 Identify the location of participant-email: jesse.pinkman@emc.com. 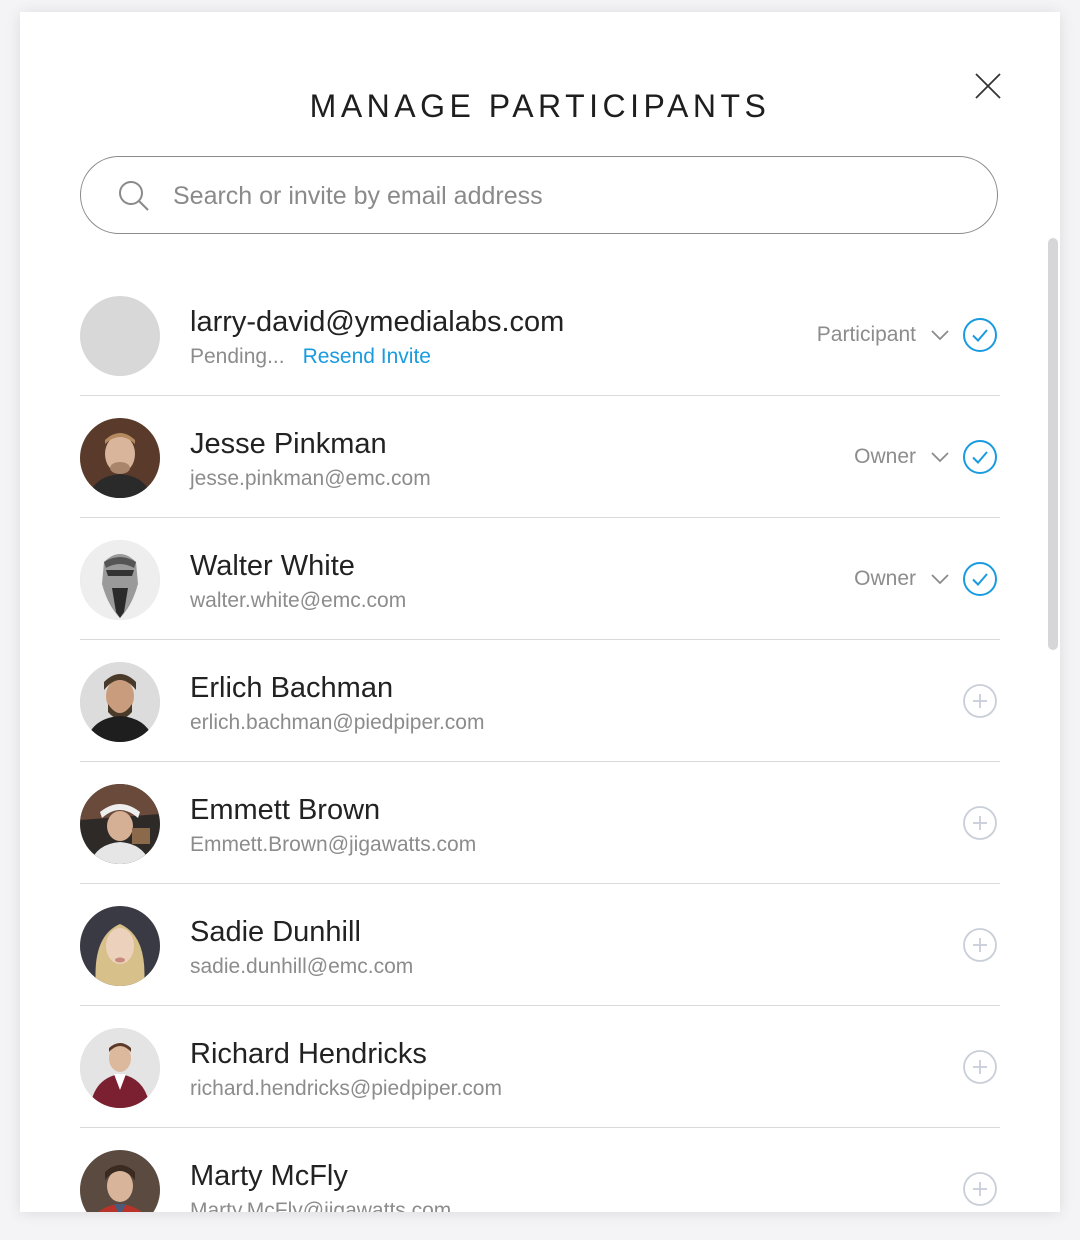
(310, 478).